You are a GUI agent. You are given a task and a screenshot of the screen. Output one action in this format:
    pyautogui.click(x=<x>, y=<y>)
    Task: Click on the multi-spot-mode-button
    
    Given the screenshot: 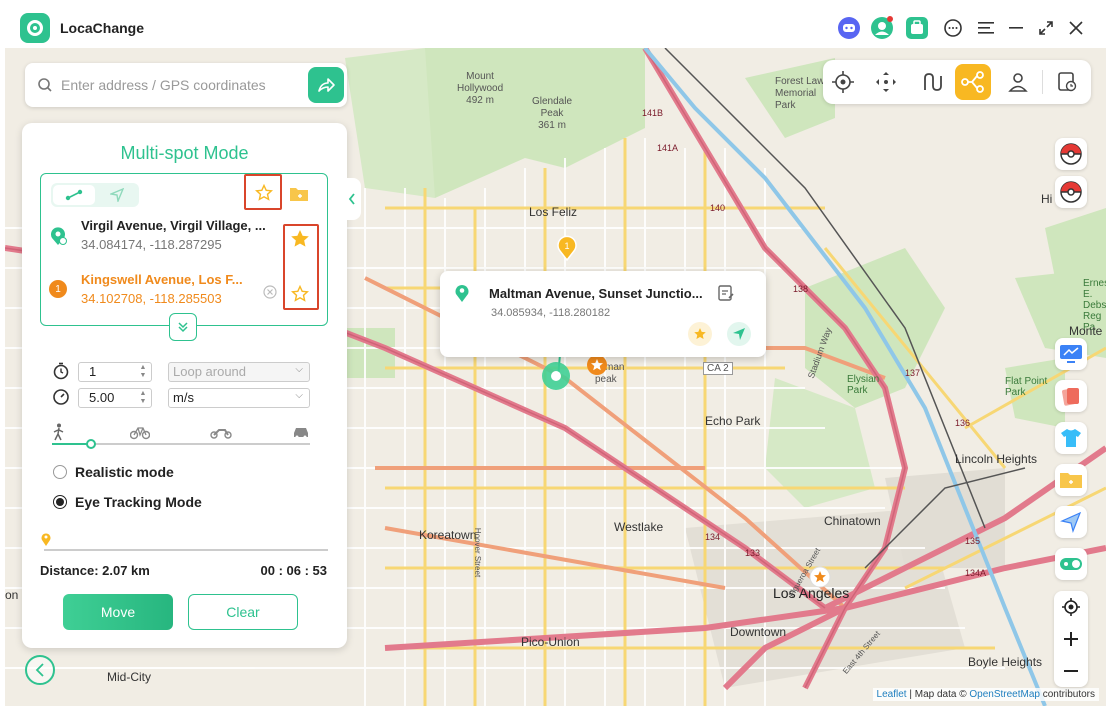 What is the action you would take?
    pyautogui.click(x=973, y=82)
    